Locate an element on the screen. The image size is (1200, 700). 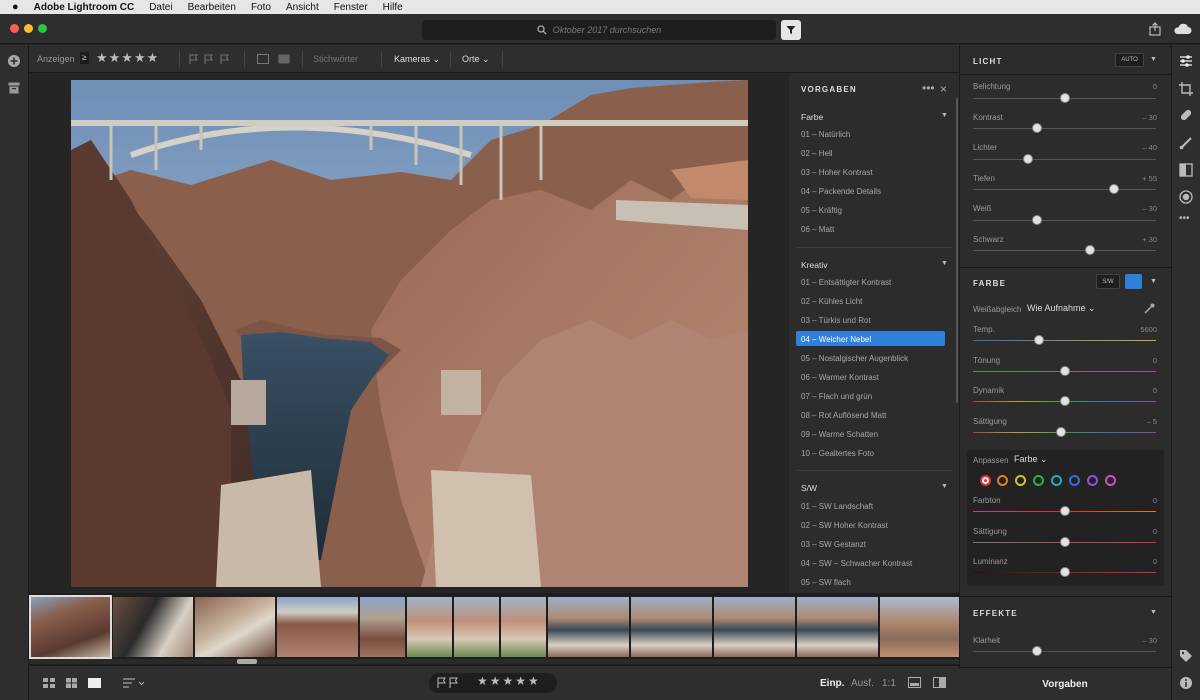
contrast-slider-track is located at coordinates (1064, 128).